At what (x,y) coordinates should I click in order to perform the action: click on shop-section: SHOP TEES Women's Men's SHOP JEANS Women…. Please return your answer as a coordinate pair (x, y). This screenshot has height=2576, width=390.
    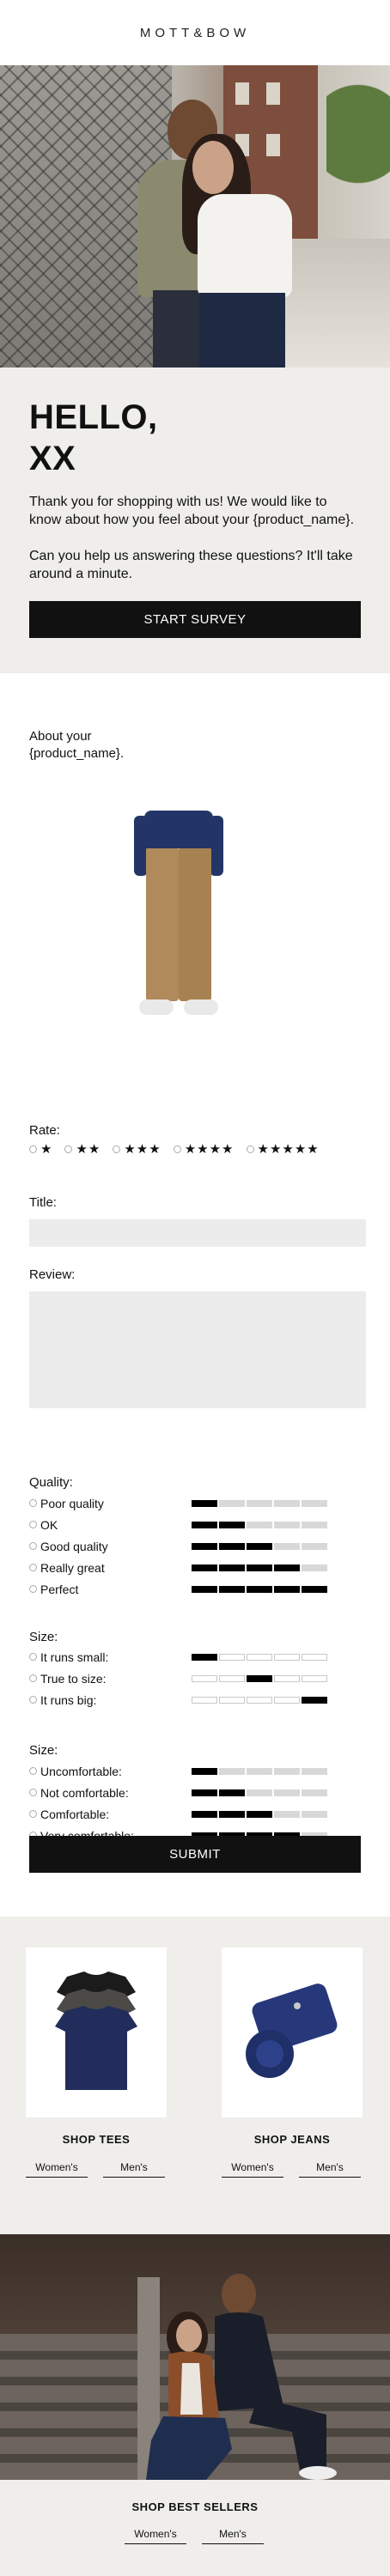
    Looking at the image, I should click on (195, 2075).